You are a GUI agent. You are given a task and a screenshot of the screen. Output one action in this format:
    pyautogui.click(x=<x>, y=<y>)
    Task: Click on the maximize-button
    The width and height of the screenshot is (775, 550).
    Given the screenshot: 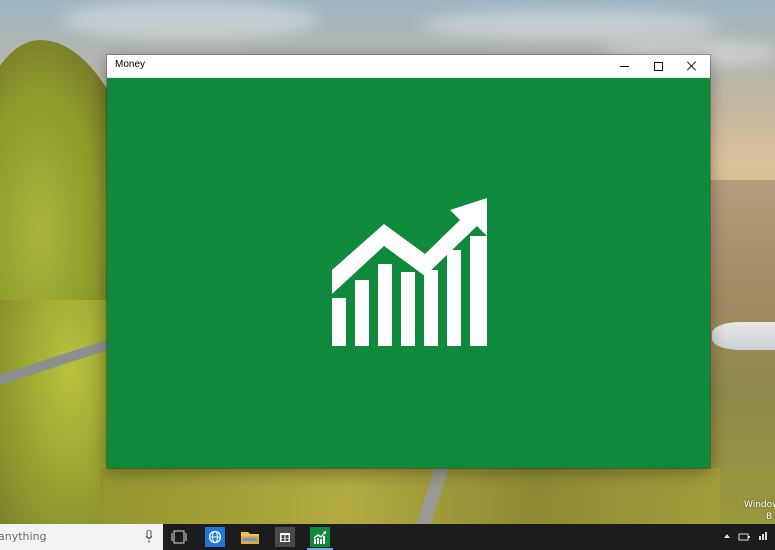 What is the action you would take?
    pyautogui.click(x=658, y=66)
    